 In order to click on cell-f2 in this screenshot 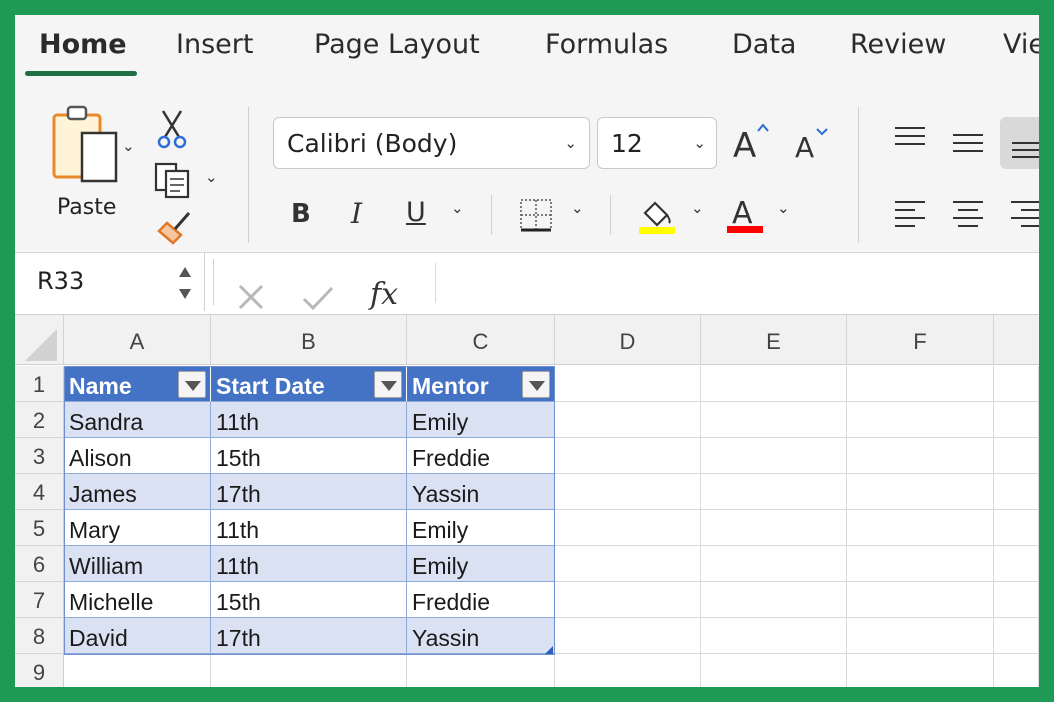, I will do `click(920, 420)`.